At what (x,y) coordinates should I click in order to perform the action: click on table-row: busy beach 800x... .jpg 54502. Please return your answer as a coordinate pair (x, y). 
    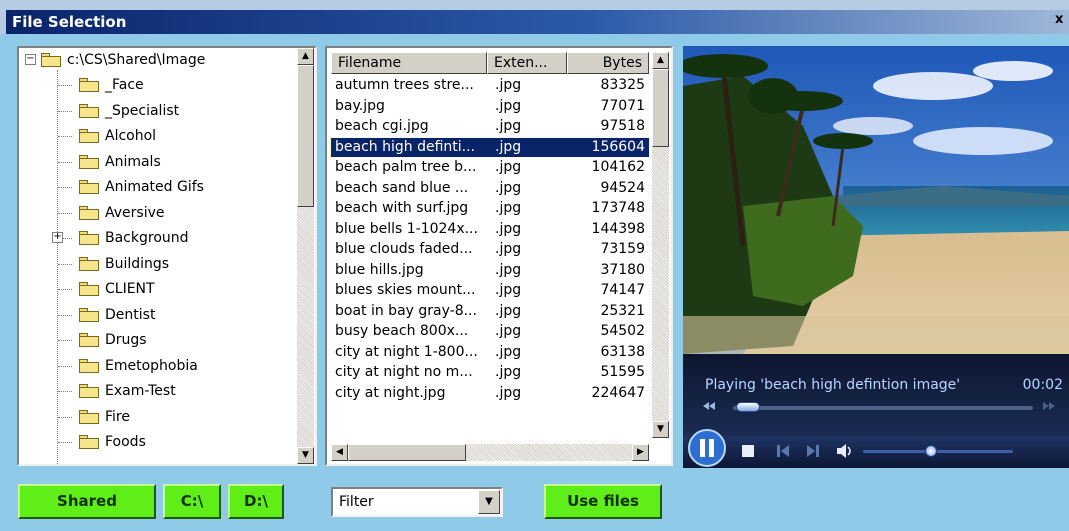
    Looking at the image, I should click on (490, 331).